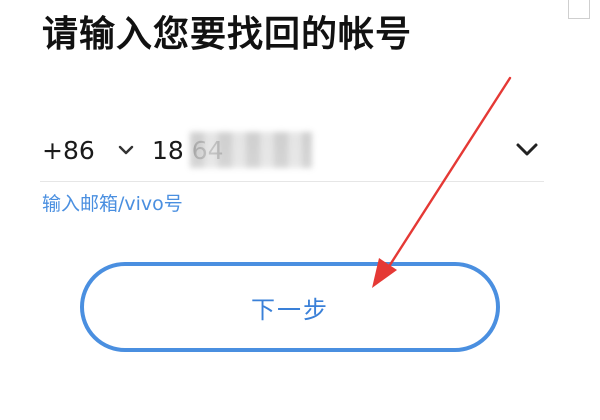 This screenshot has width=600, height=420. Describe the element at coordinates (579, 9) in the screenshot. I see `top-right-corner-frame` at that location.